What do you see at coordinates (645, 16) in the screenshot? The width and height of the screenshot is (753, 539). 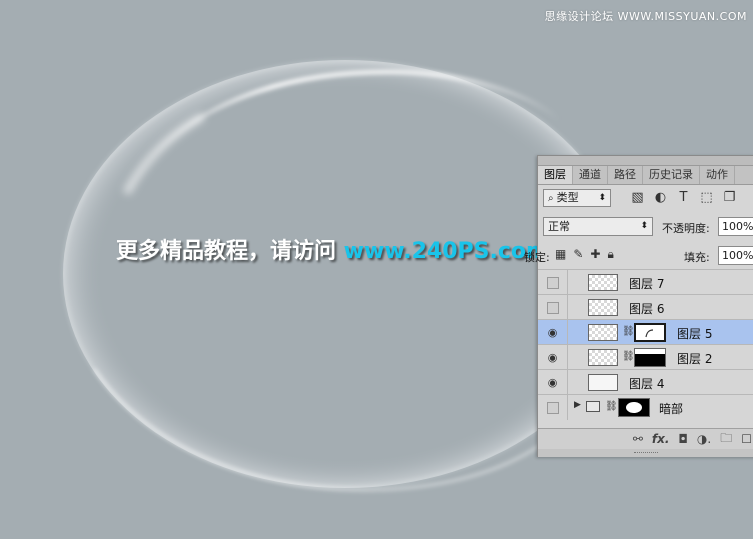 I see `site-watermark: 思缘设计论坛 WWW.MISSYUAN.COM` at bounding box center [645, 16].